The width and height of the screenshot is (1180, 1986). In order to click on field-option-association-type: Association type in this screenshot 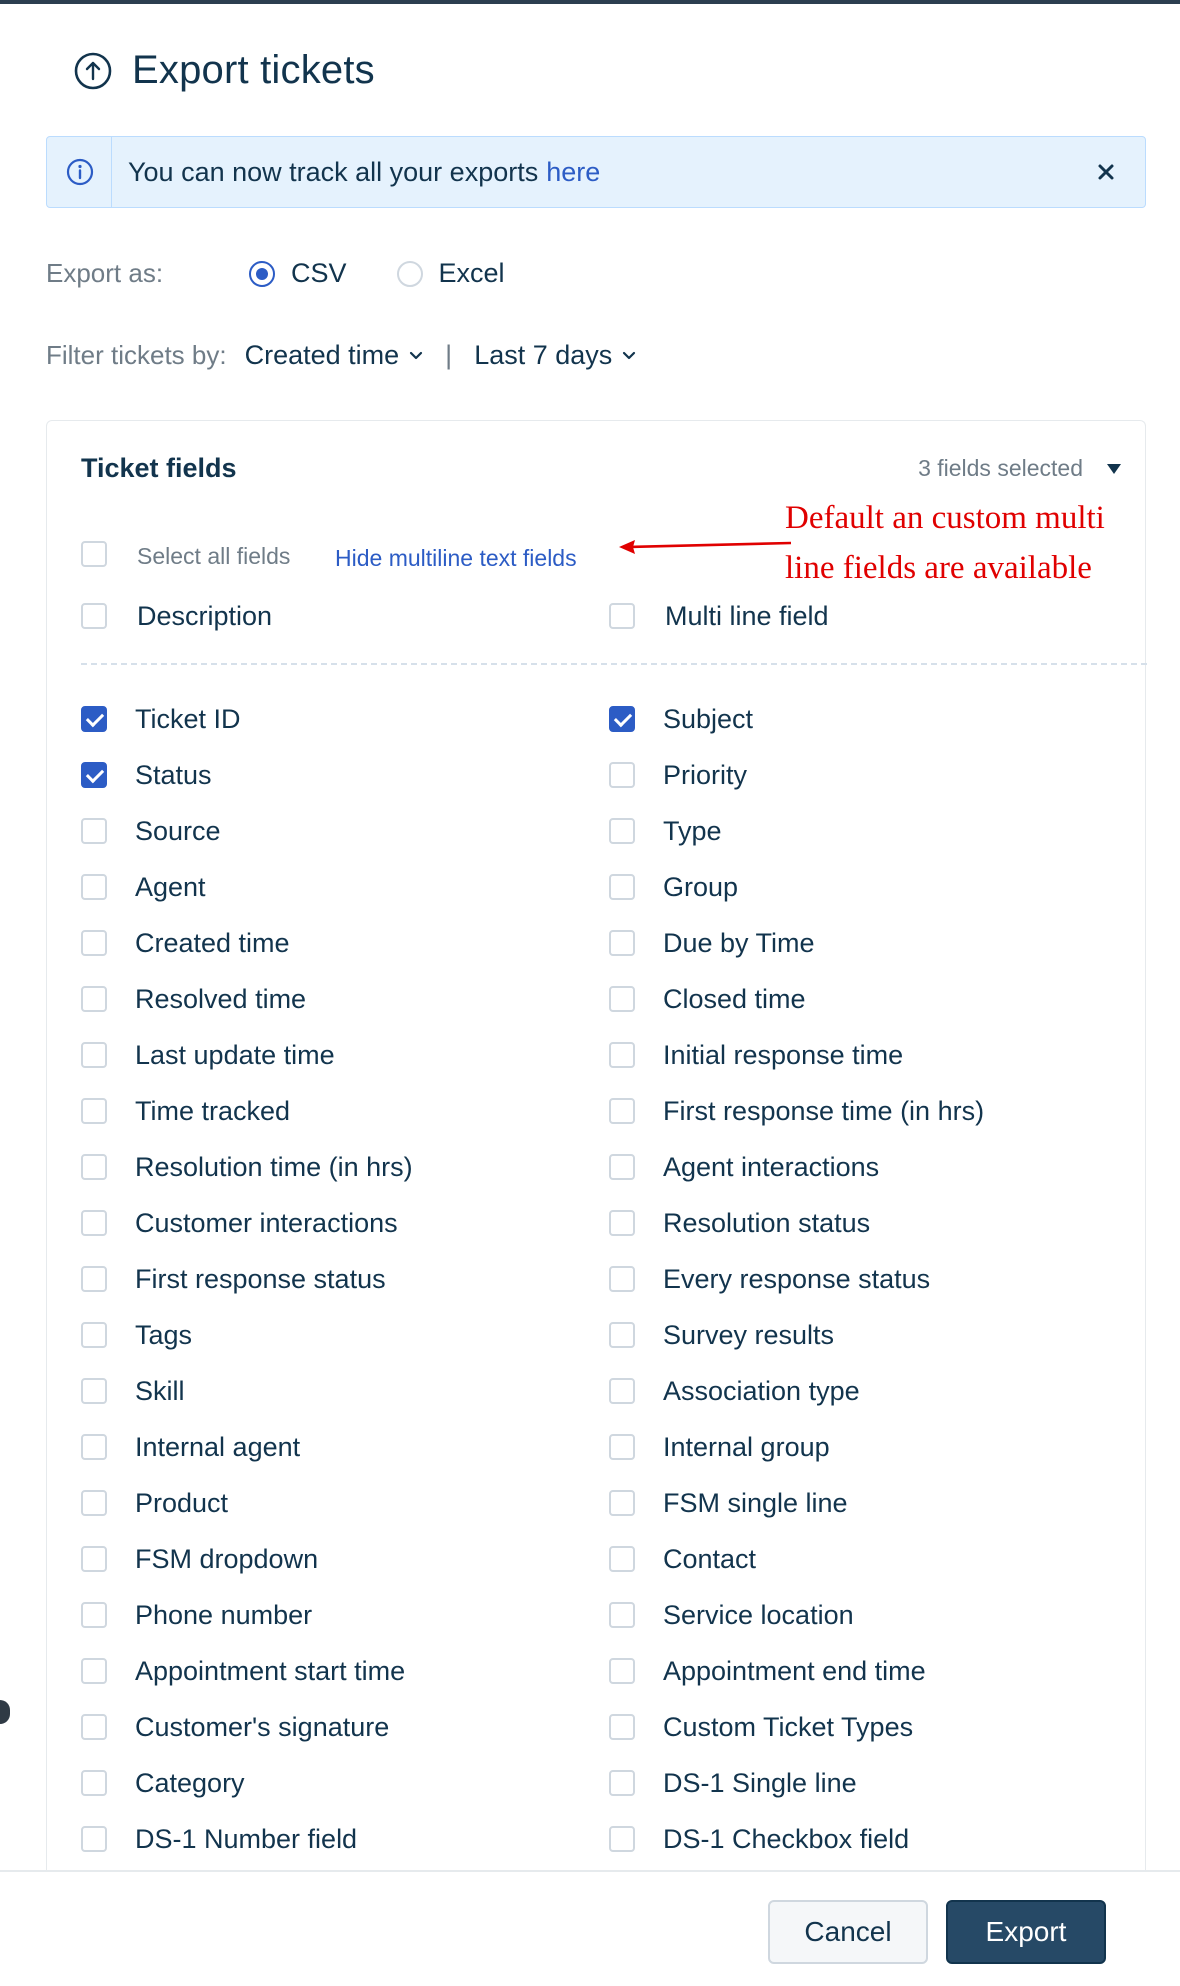, I will do `click(734, 1391)`.